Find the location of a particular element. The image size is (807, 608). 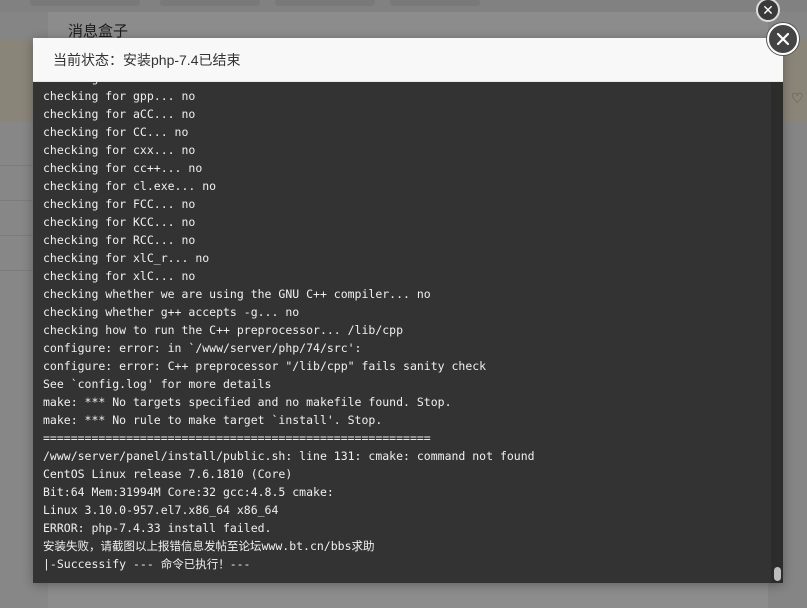

console-line: checking whether g++ accepts -g... no is located at coordinates (171, 312).